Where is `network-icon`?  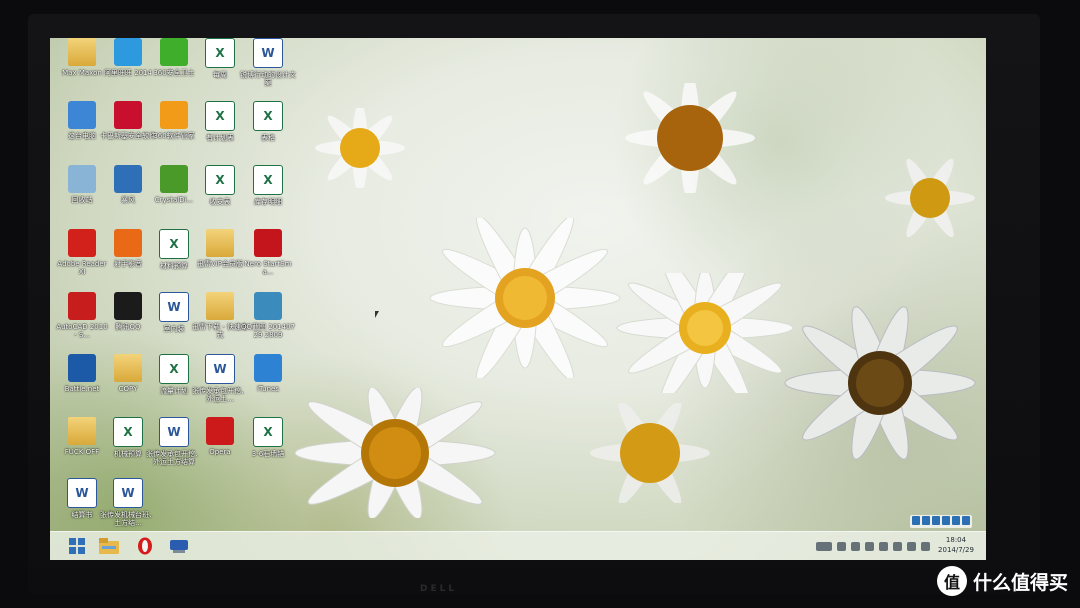 network-icon is located at coordinates (855, 546).